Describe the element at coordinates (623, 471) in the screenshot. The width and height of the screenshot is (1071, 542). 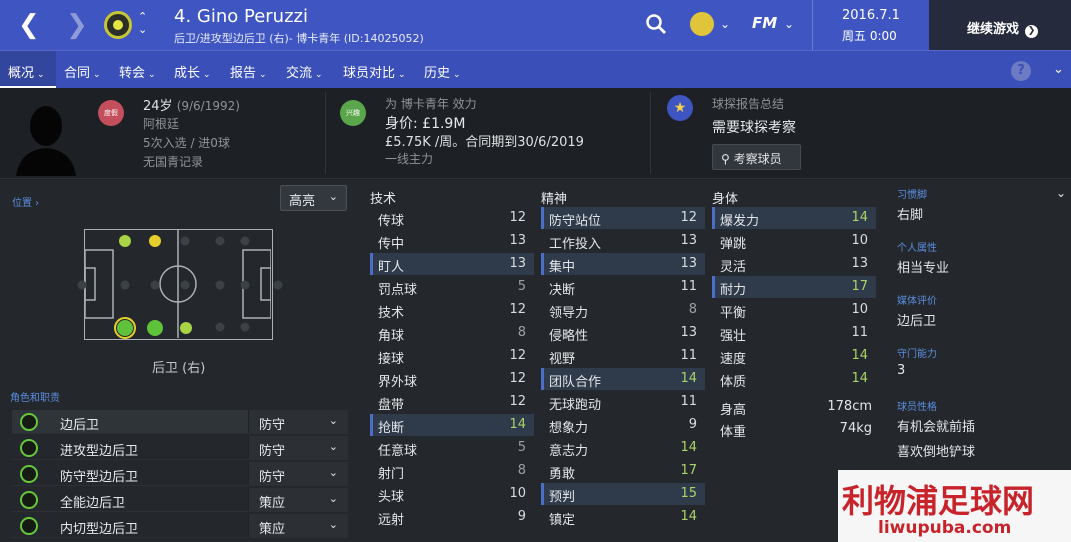
I see `attribute-row: 勇敢 17` at that location.